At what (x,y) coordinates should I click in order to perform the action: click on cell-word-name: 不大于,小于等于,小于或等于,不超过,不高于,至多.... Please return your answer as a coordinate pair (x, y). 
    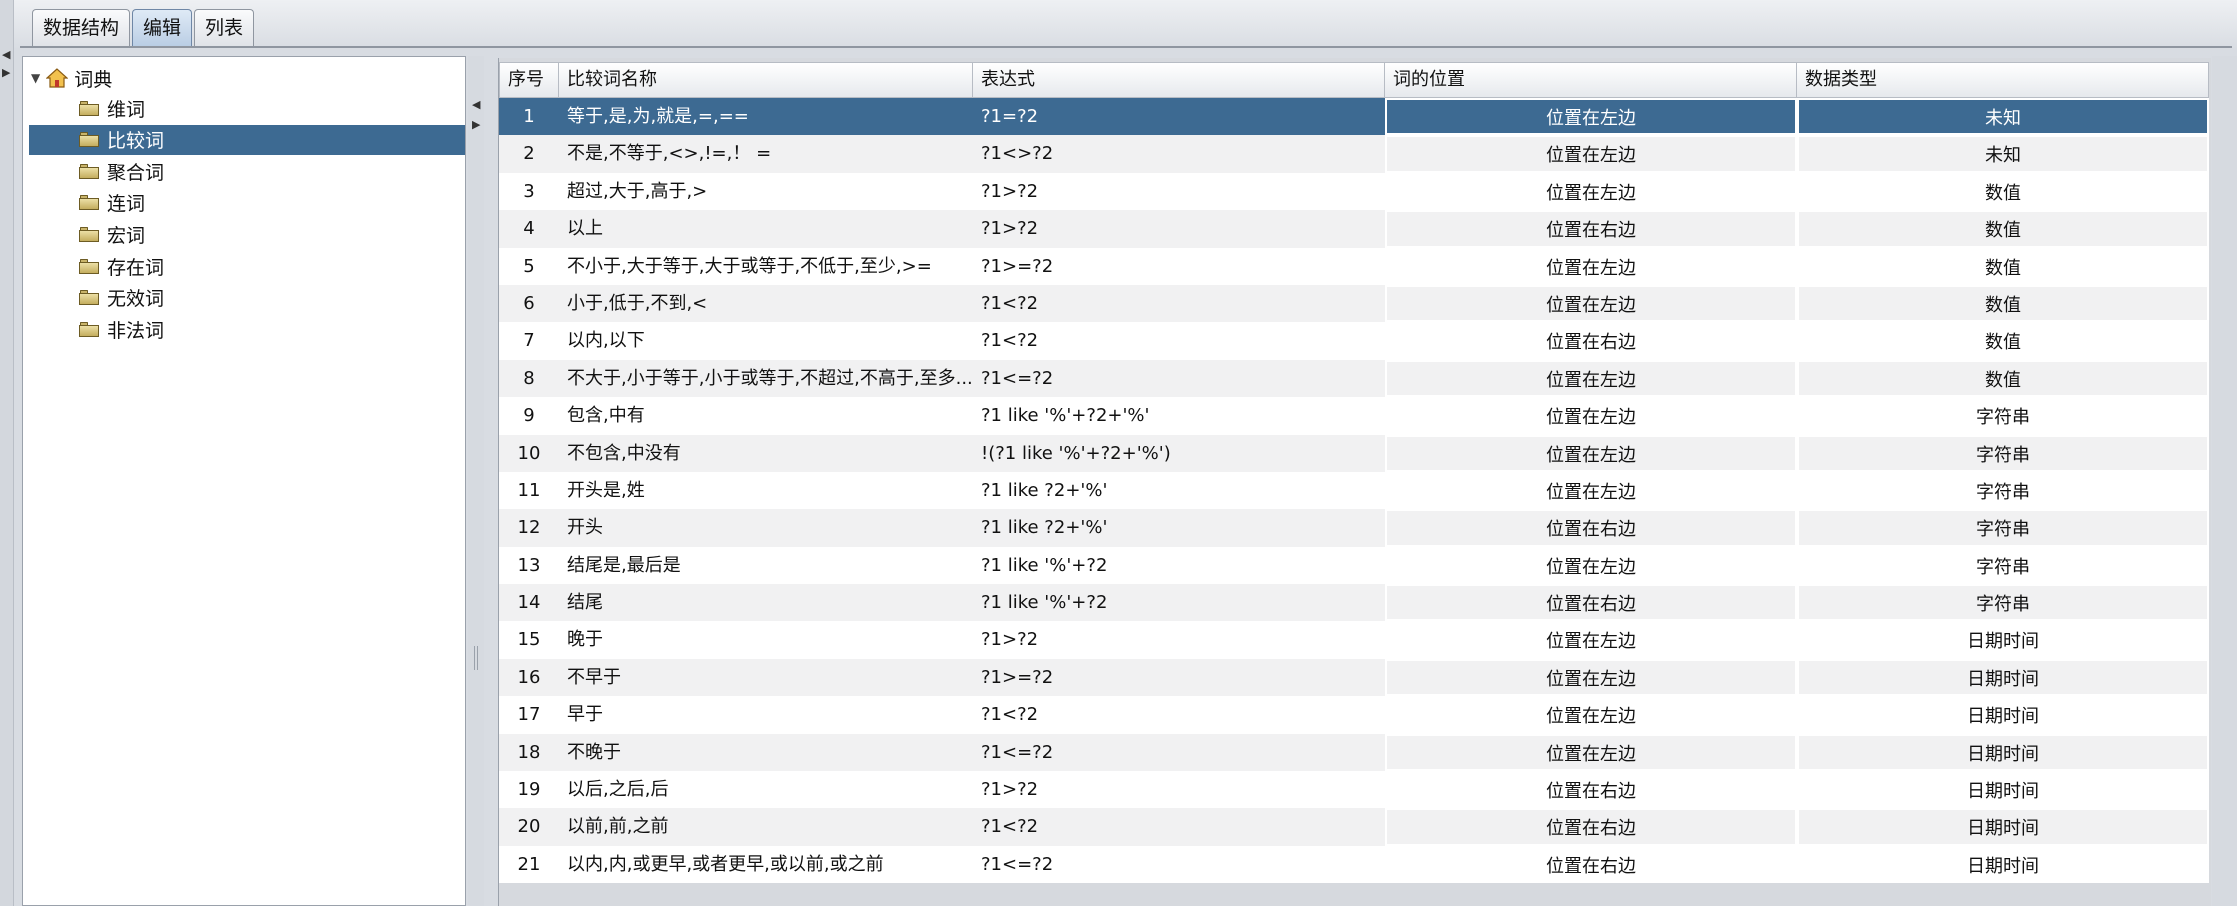
    Looking at the image, I should click on (766, 378).